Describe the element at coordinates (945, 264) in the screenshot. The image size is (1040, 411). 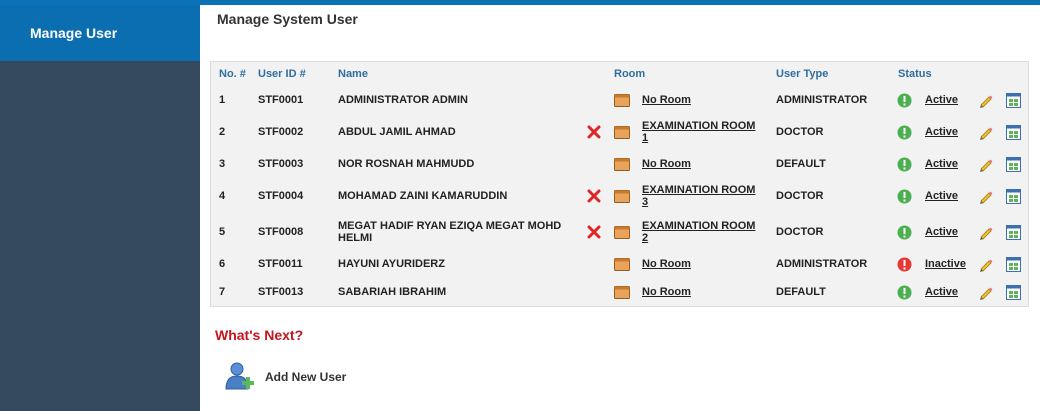
I see `status-toggle-link: Inactive` at that location.